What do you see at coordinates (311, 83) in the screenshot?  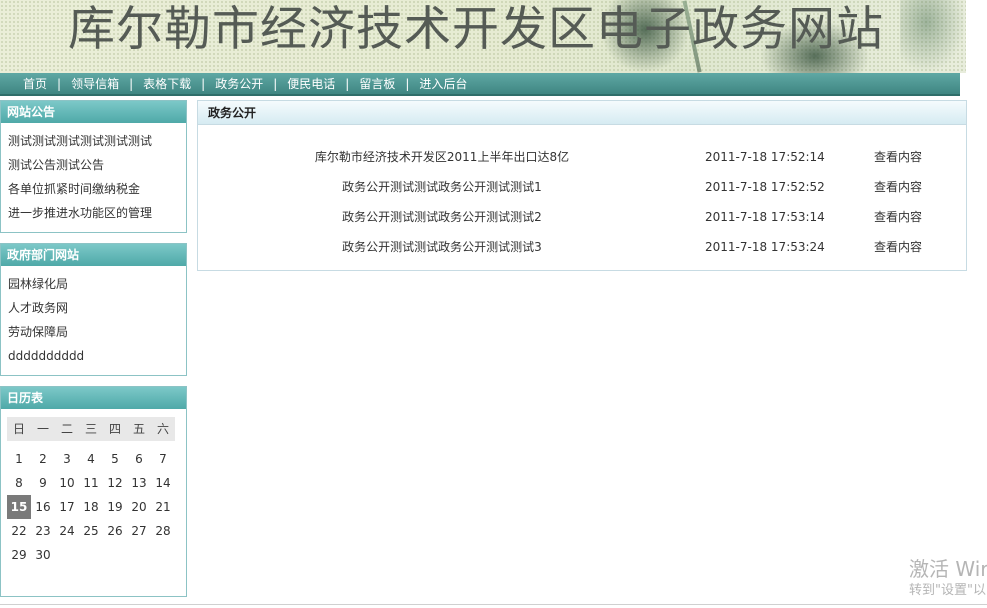 I see `nav-hotline: 便民电话` at bounding box center [311, 83].